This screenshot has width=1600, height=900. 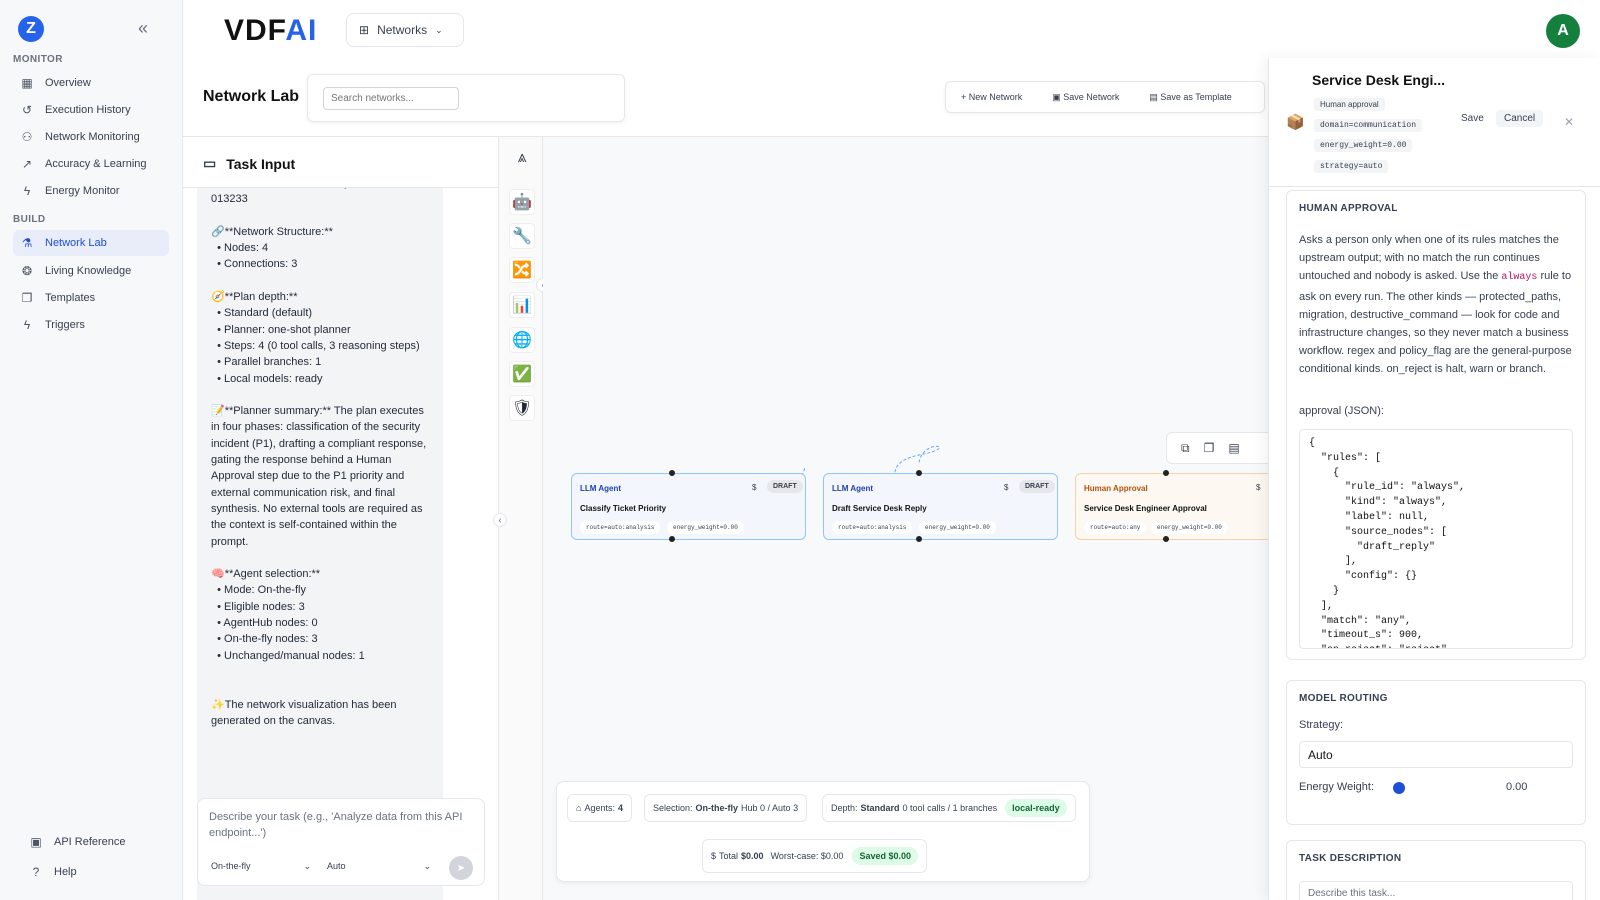 What do you see at coordinates (91, 110) in the screenshot?
I see `sidebar-item-execution-history: ↺ Execution History` at bounding box center [91, 110].